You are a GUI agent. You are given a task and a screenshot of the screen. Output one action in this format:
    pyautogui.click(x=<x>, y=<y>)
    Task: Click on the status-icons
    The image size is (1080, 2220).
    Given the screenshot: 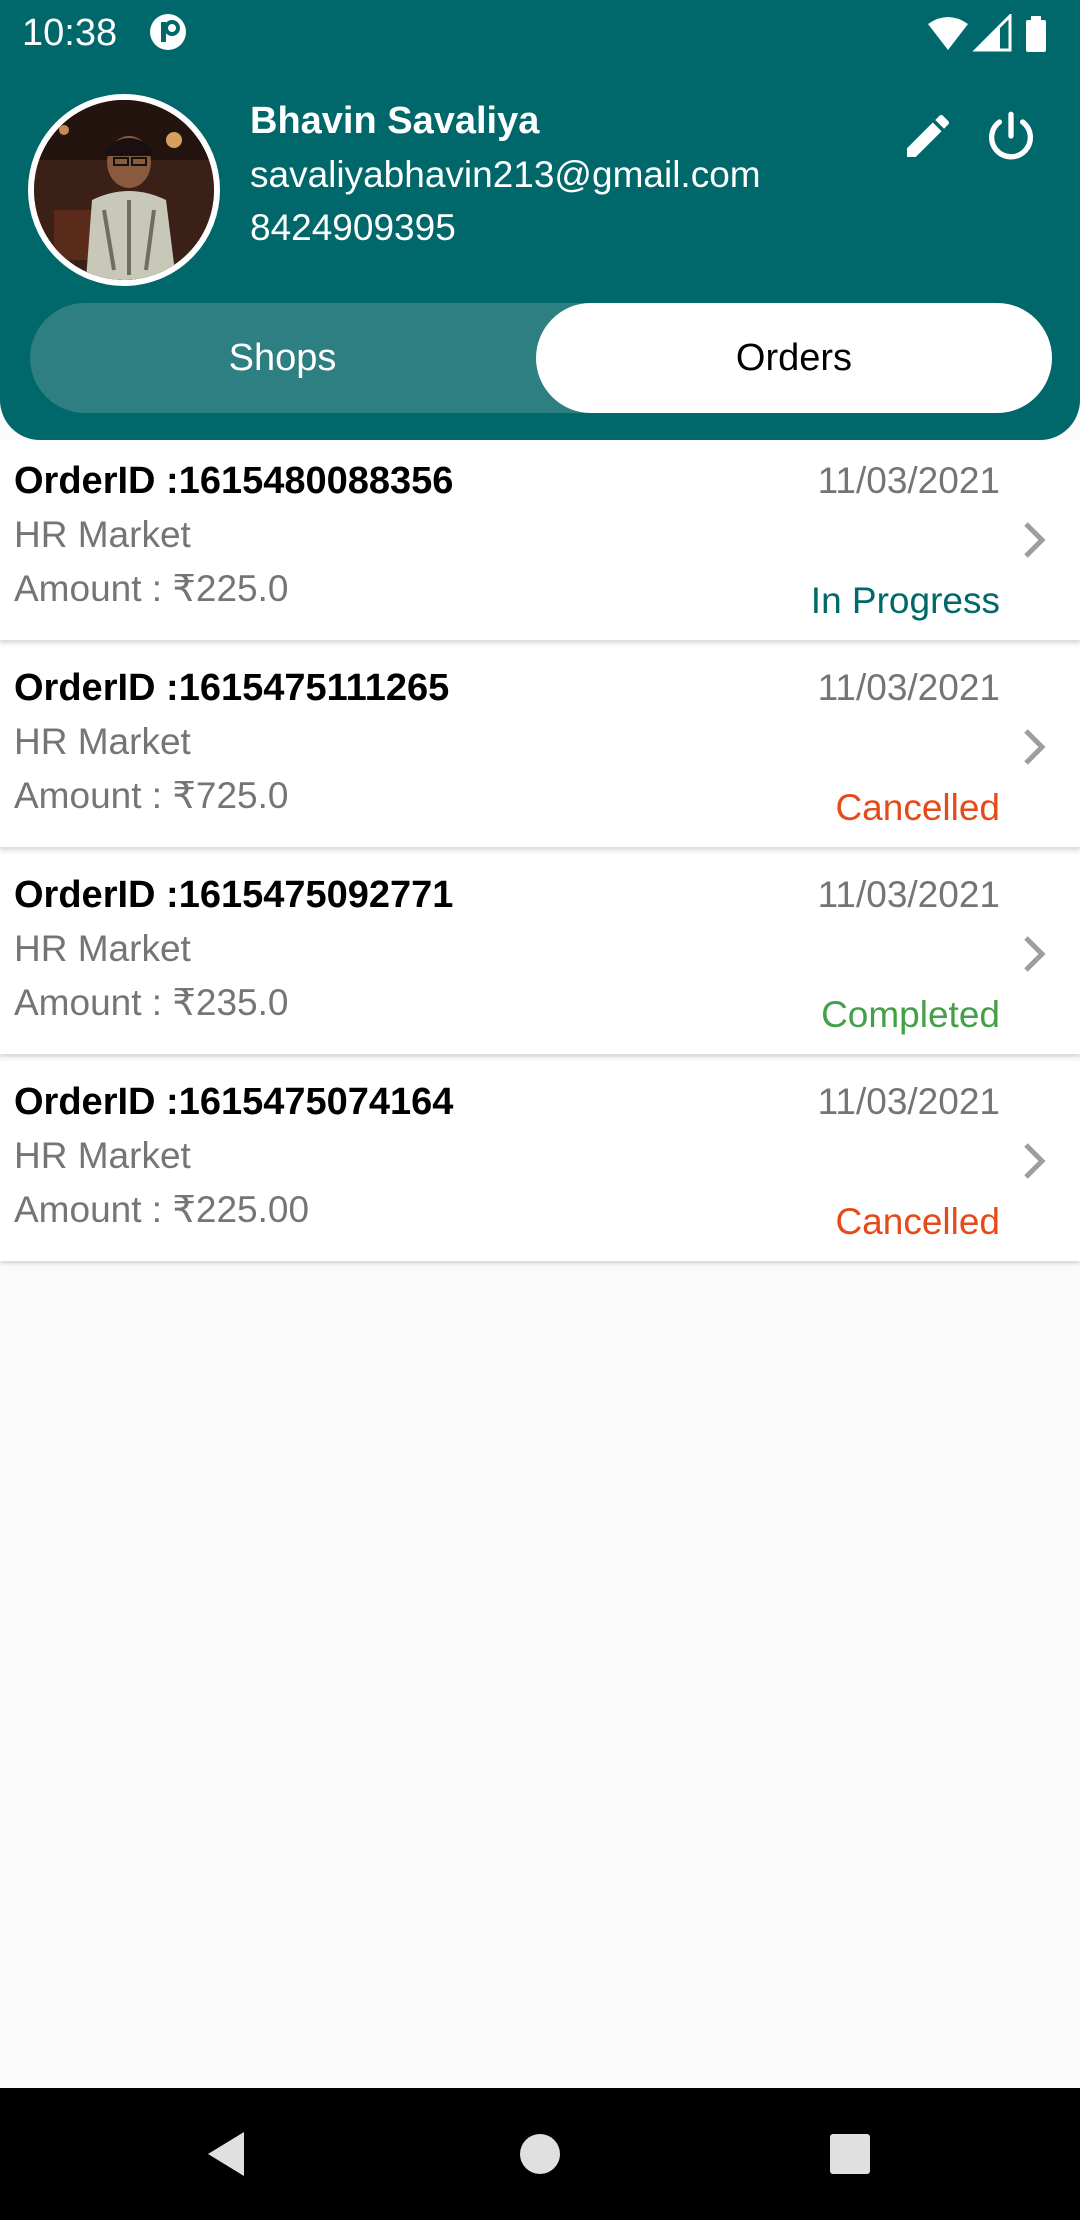 What is the action you would take?
    pyautogui.click(x=992, y=34)
    